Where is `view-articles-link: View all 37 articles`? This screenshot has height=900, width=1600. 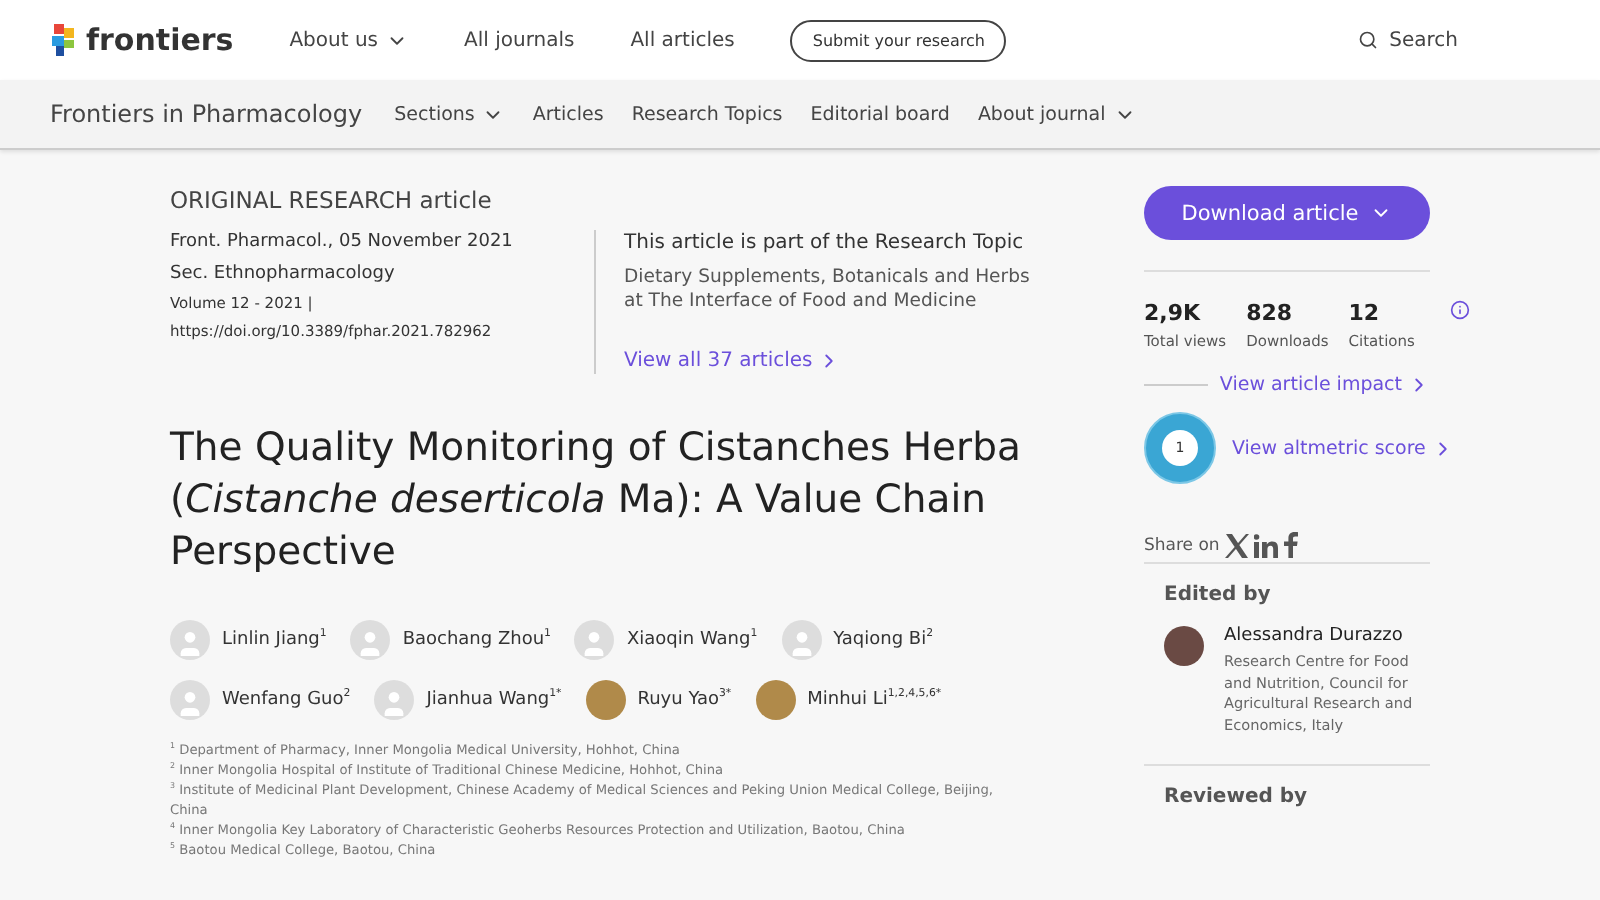 view-articles-link: View all 37 articles is located at coordinates (732, 360).